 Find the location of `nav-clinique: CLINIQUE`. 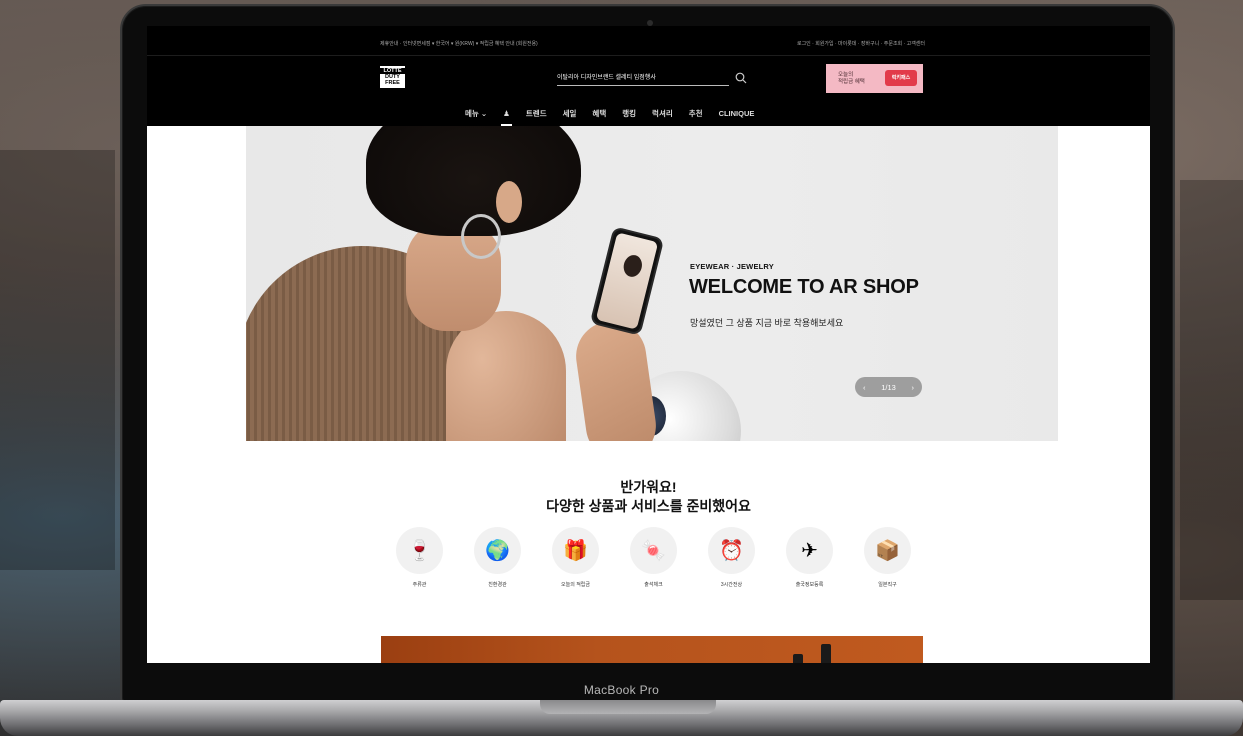

nav-clinique: CLINIQUE is located at coordinates (737, 113).